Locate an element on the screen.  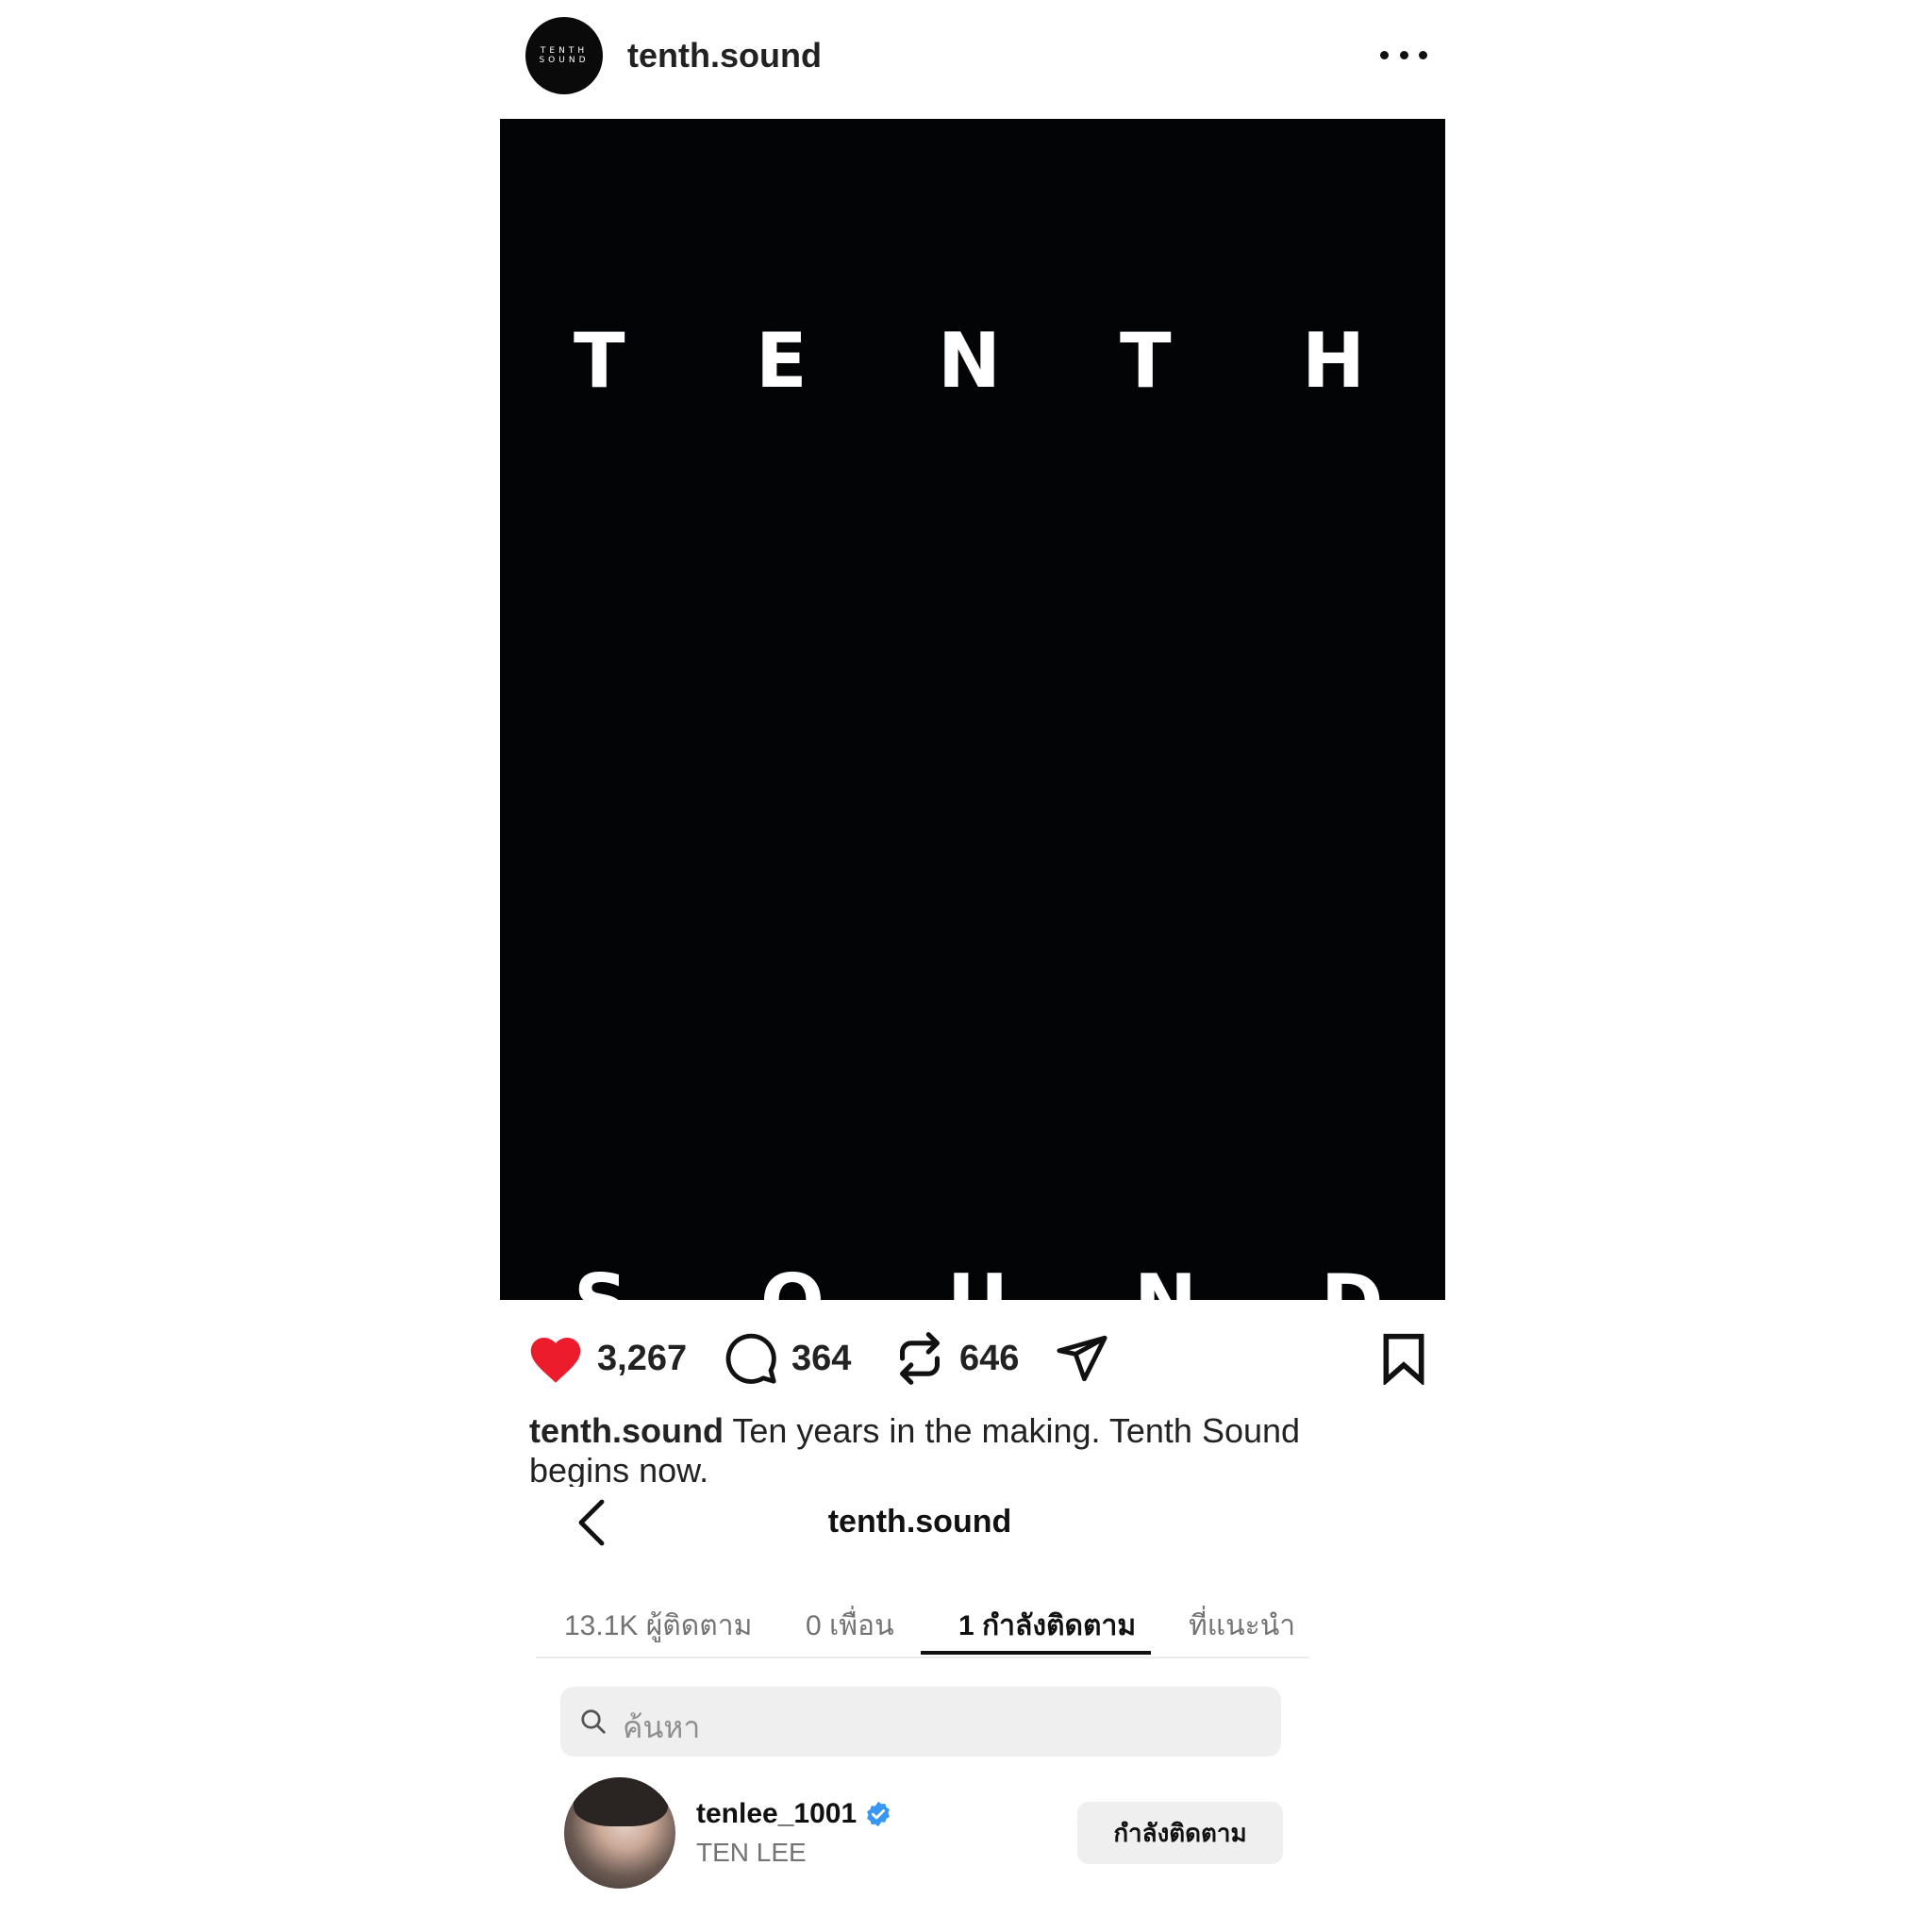
image-letter: E is located at coordinates (782, 361).